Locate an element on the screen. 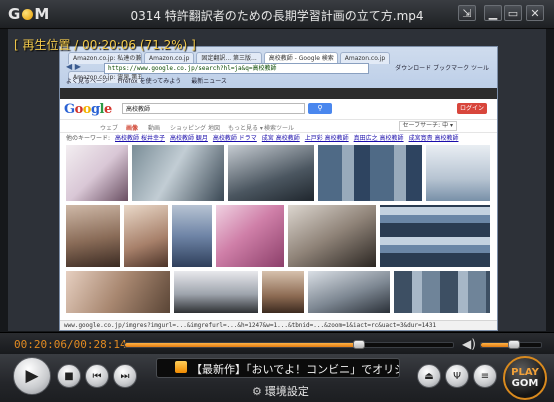 This screenshot has height=402, width=554. seek-bar is located at coordinates (289, 344).